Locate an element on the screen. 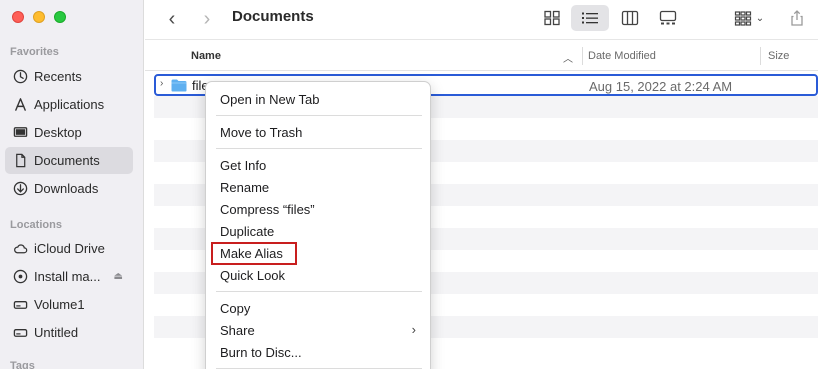  menu-item-share: Share is located at coordinates (237, 330).